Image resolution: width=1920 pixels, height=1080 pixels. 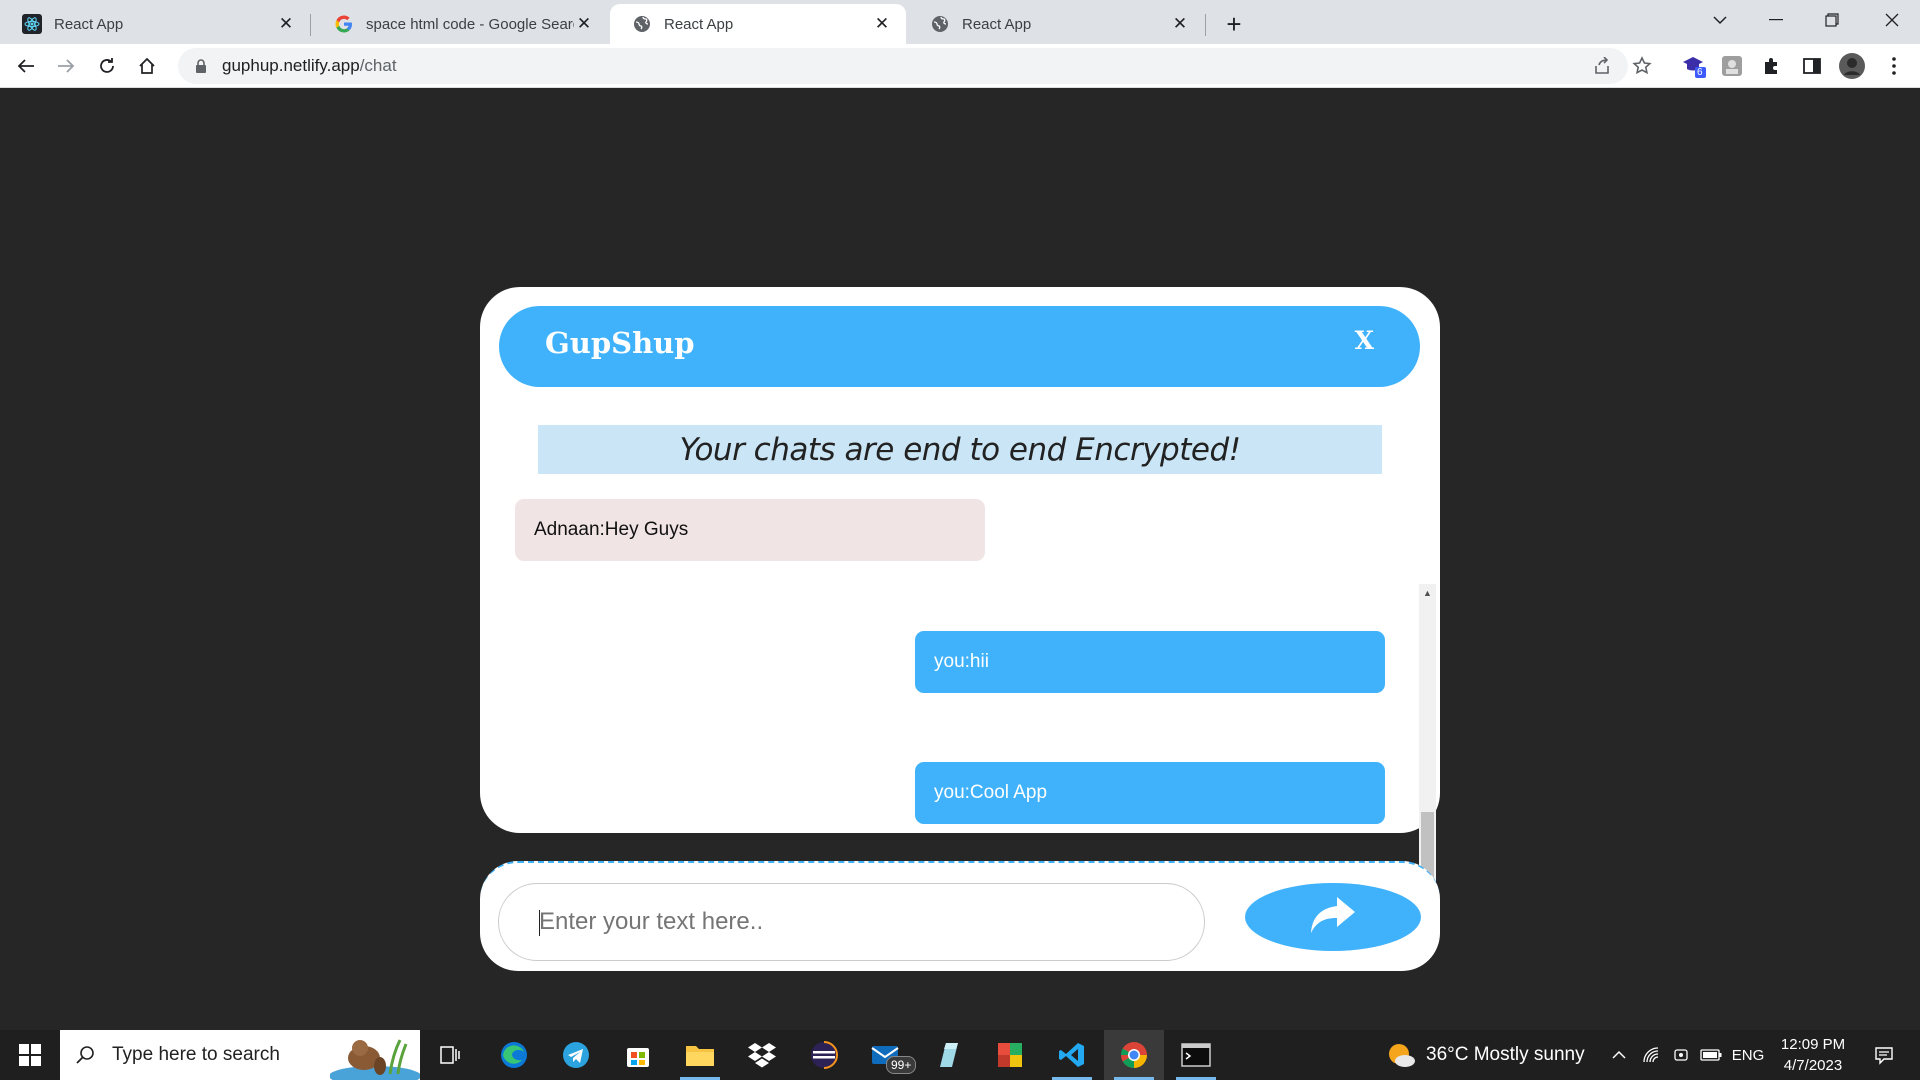 What do you see at coordinates (700, 1055) in the screenshot?
I see `file-explorer-icon` at bounding box center [700, 1055].